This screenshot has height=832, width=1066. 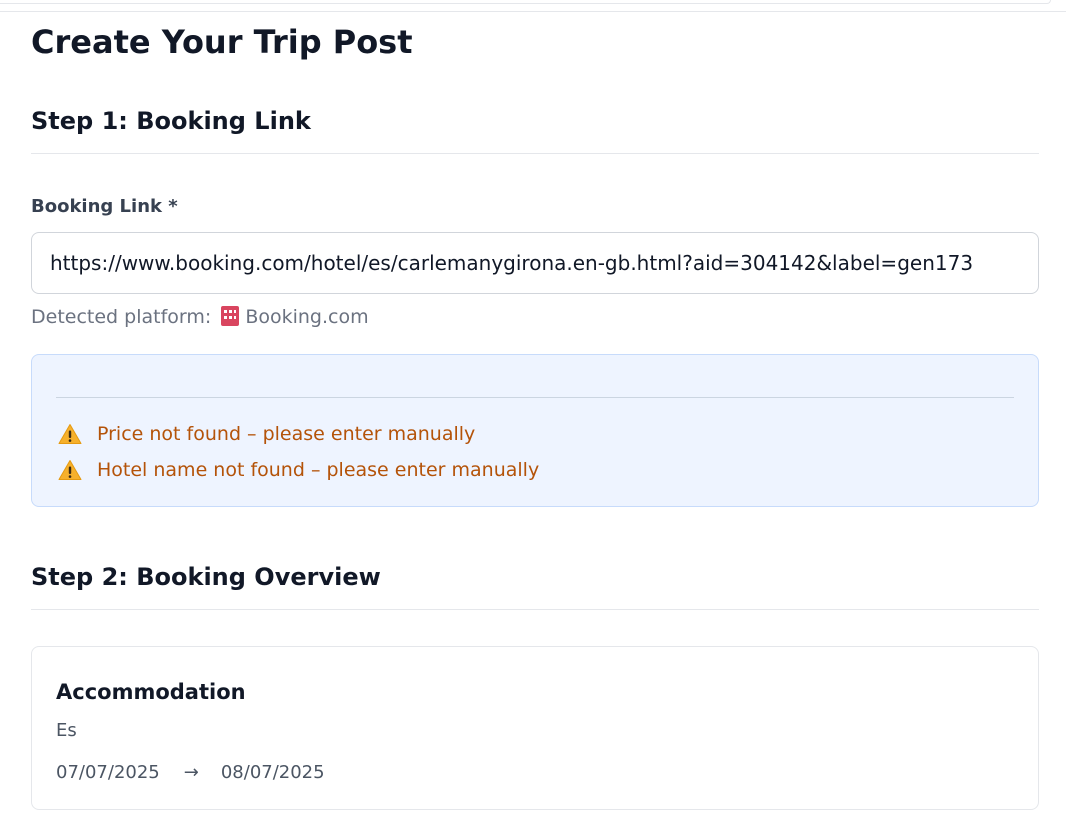 I want to click on step1-heading: Step 1: Booking Link, so click(x=171, y=121).